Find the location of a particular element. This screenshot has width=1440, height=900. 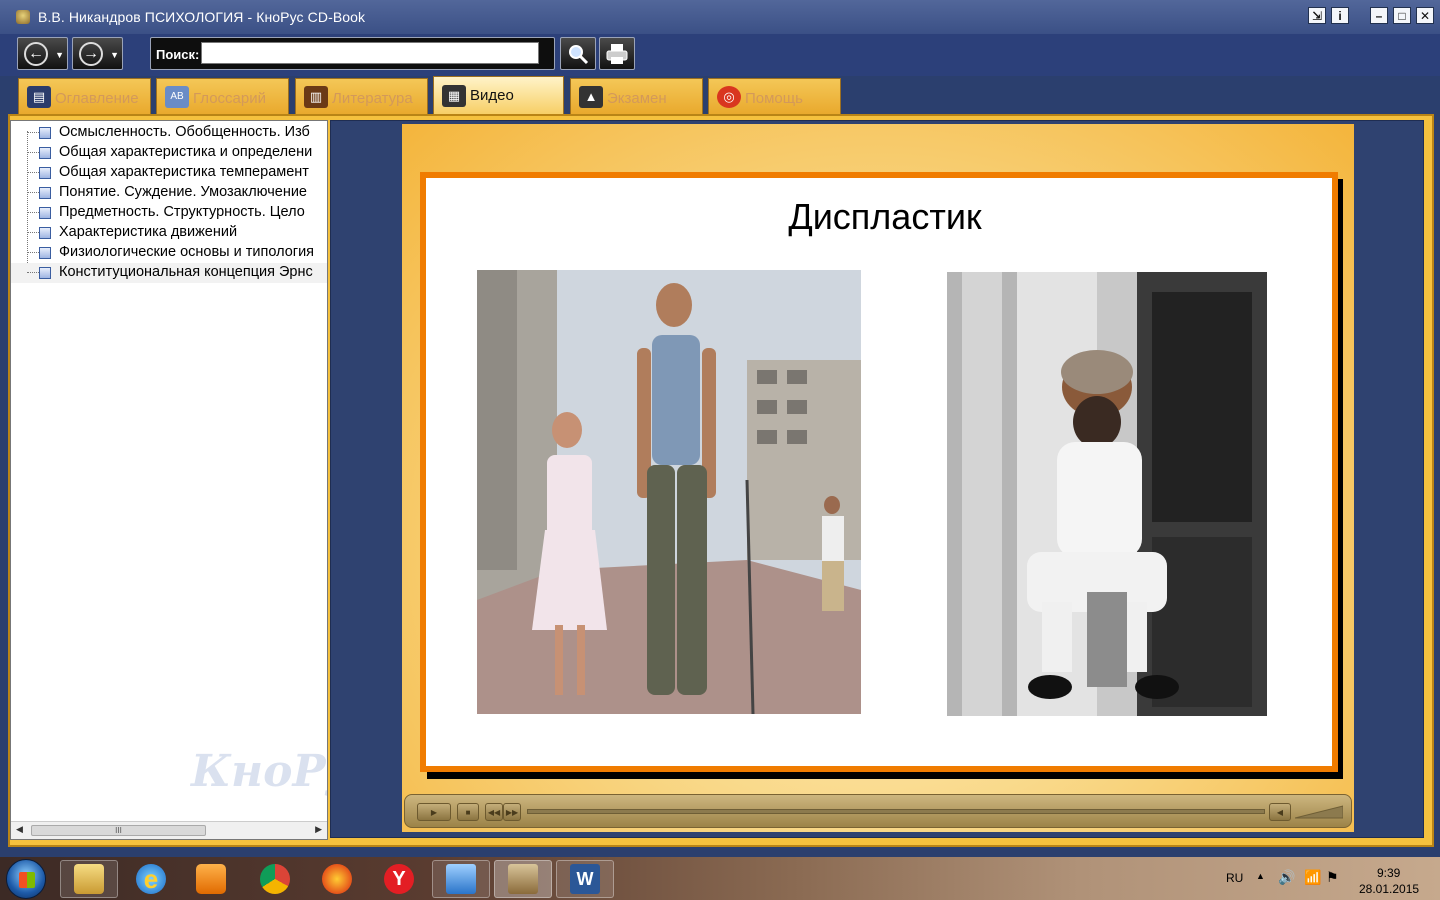

volume-tray-icon: 🔊 is located at coordinates (1286, 877).